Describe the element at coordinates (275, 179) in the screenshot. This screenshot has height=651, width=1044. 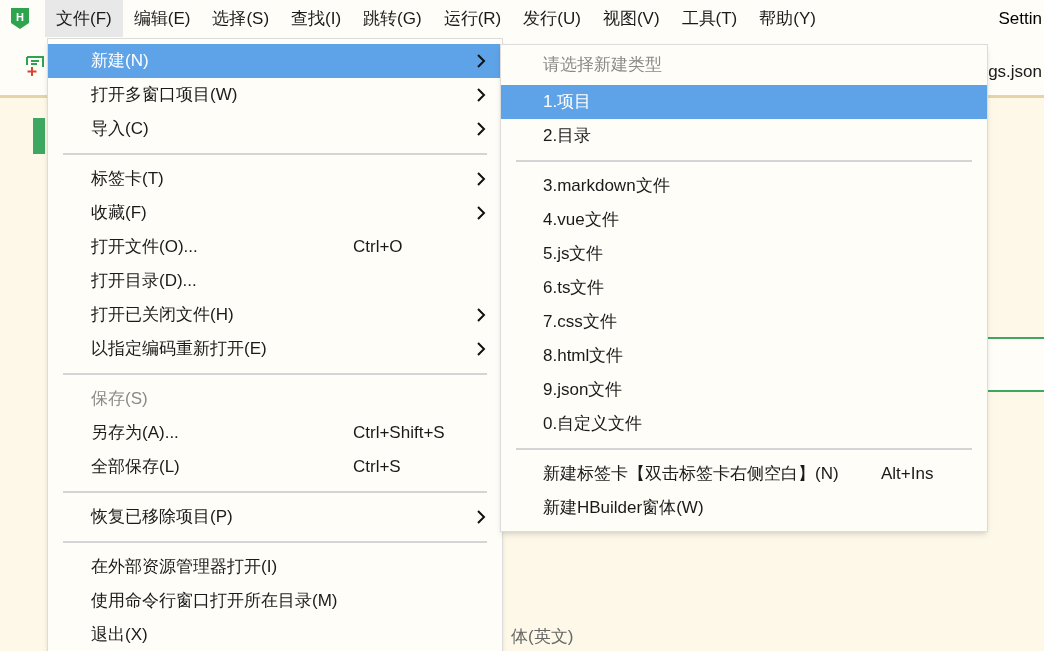
I see `menu-entry: 标签卡(T)` at that location.